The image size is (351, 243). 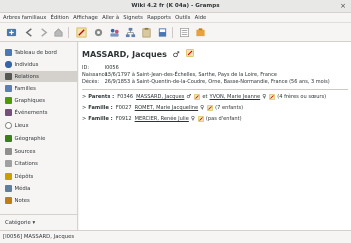 I want to click on menu-signets: Signets, so click(x=133, y=18).